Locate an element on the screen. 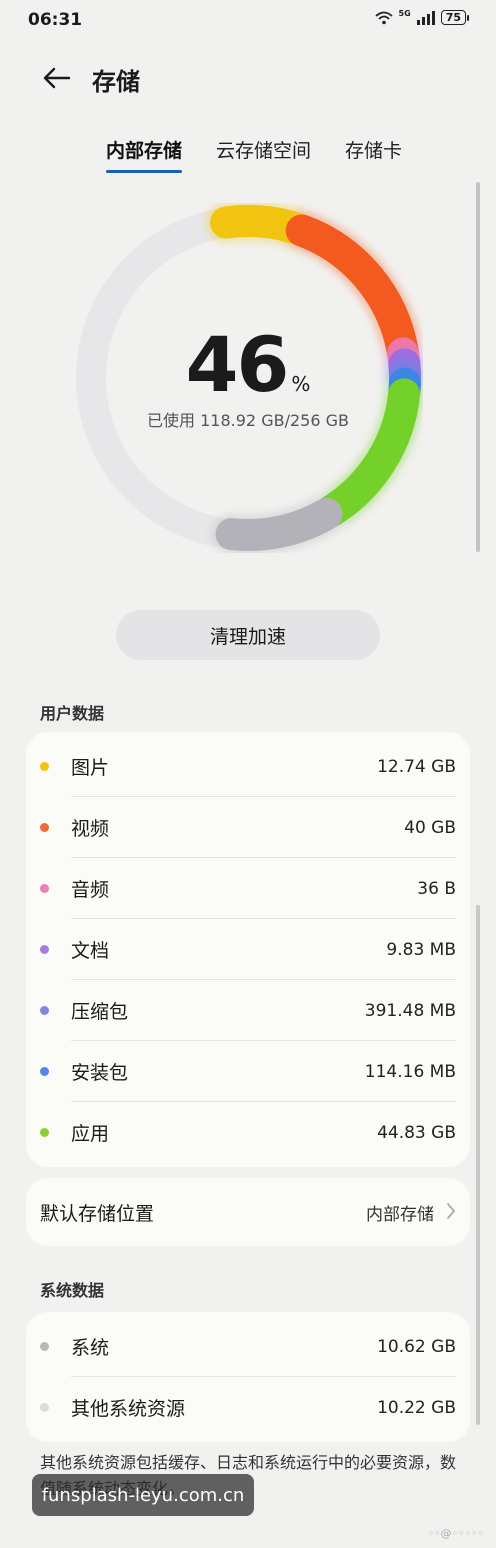  system-data-item-size: 10.62 GB is located at coordinates (416, 1346).